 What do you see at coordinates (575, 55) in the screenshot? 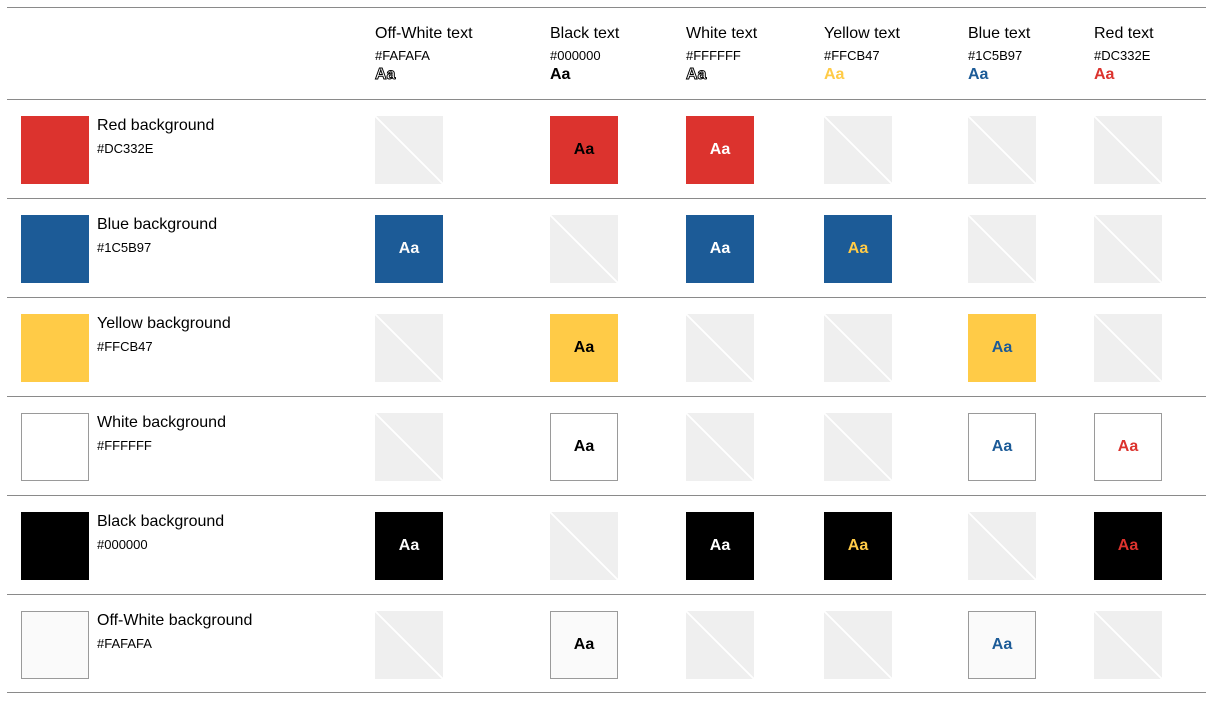
I see `column-hex-code: #000000` at bounding box center [575, 55].